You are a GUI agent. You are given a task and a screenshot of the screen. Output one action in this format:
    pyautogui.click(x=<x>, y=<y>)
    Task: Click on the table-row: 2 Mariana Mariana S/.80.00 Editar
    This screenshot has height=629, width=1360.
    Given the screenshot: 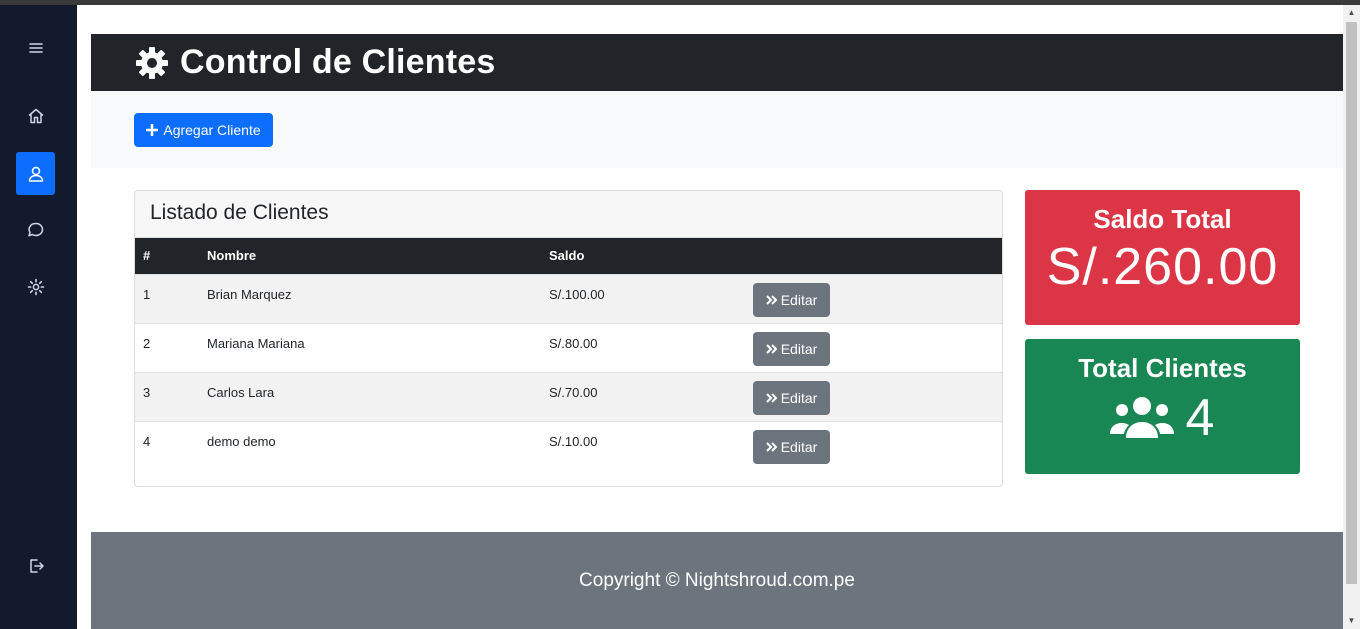 What is the action you would take?
    pyautogui.click(x=568, y=347)
    